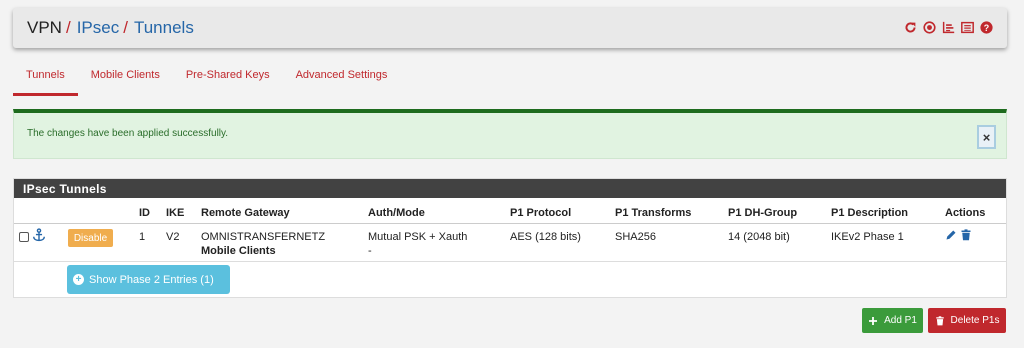 This screenshot has height=348, width=1024. I want to click on plus-circle-icon: +, so click(78, 279).